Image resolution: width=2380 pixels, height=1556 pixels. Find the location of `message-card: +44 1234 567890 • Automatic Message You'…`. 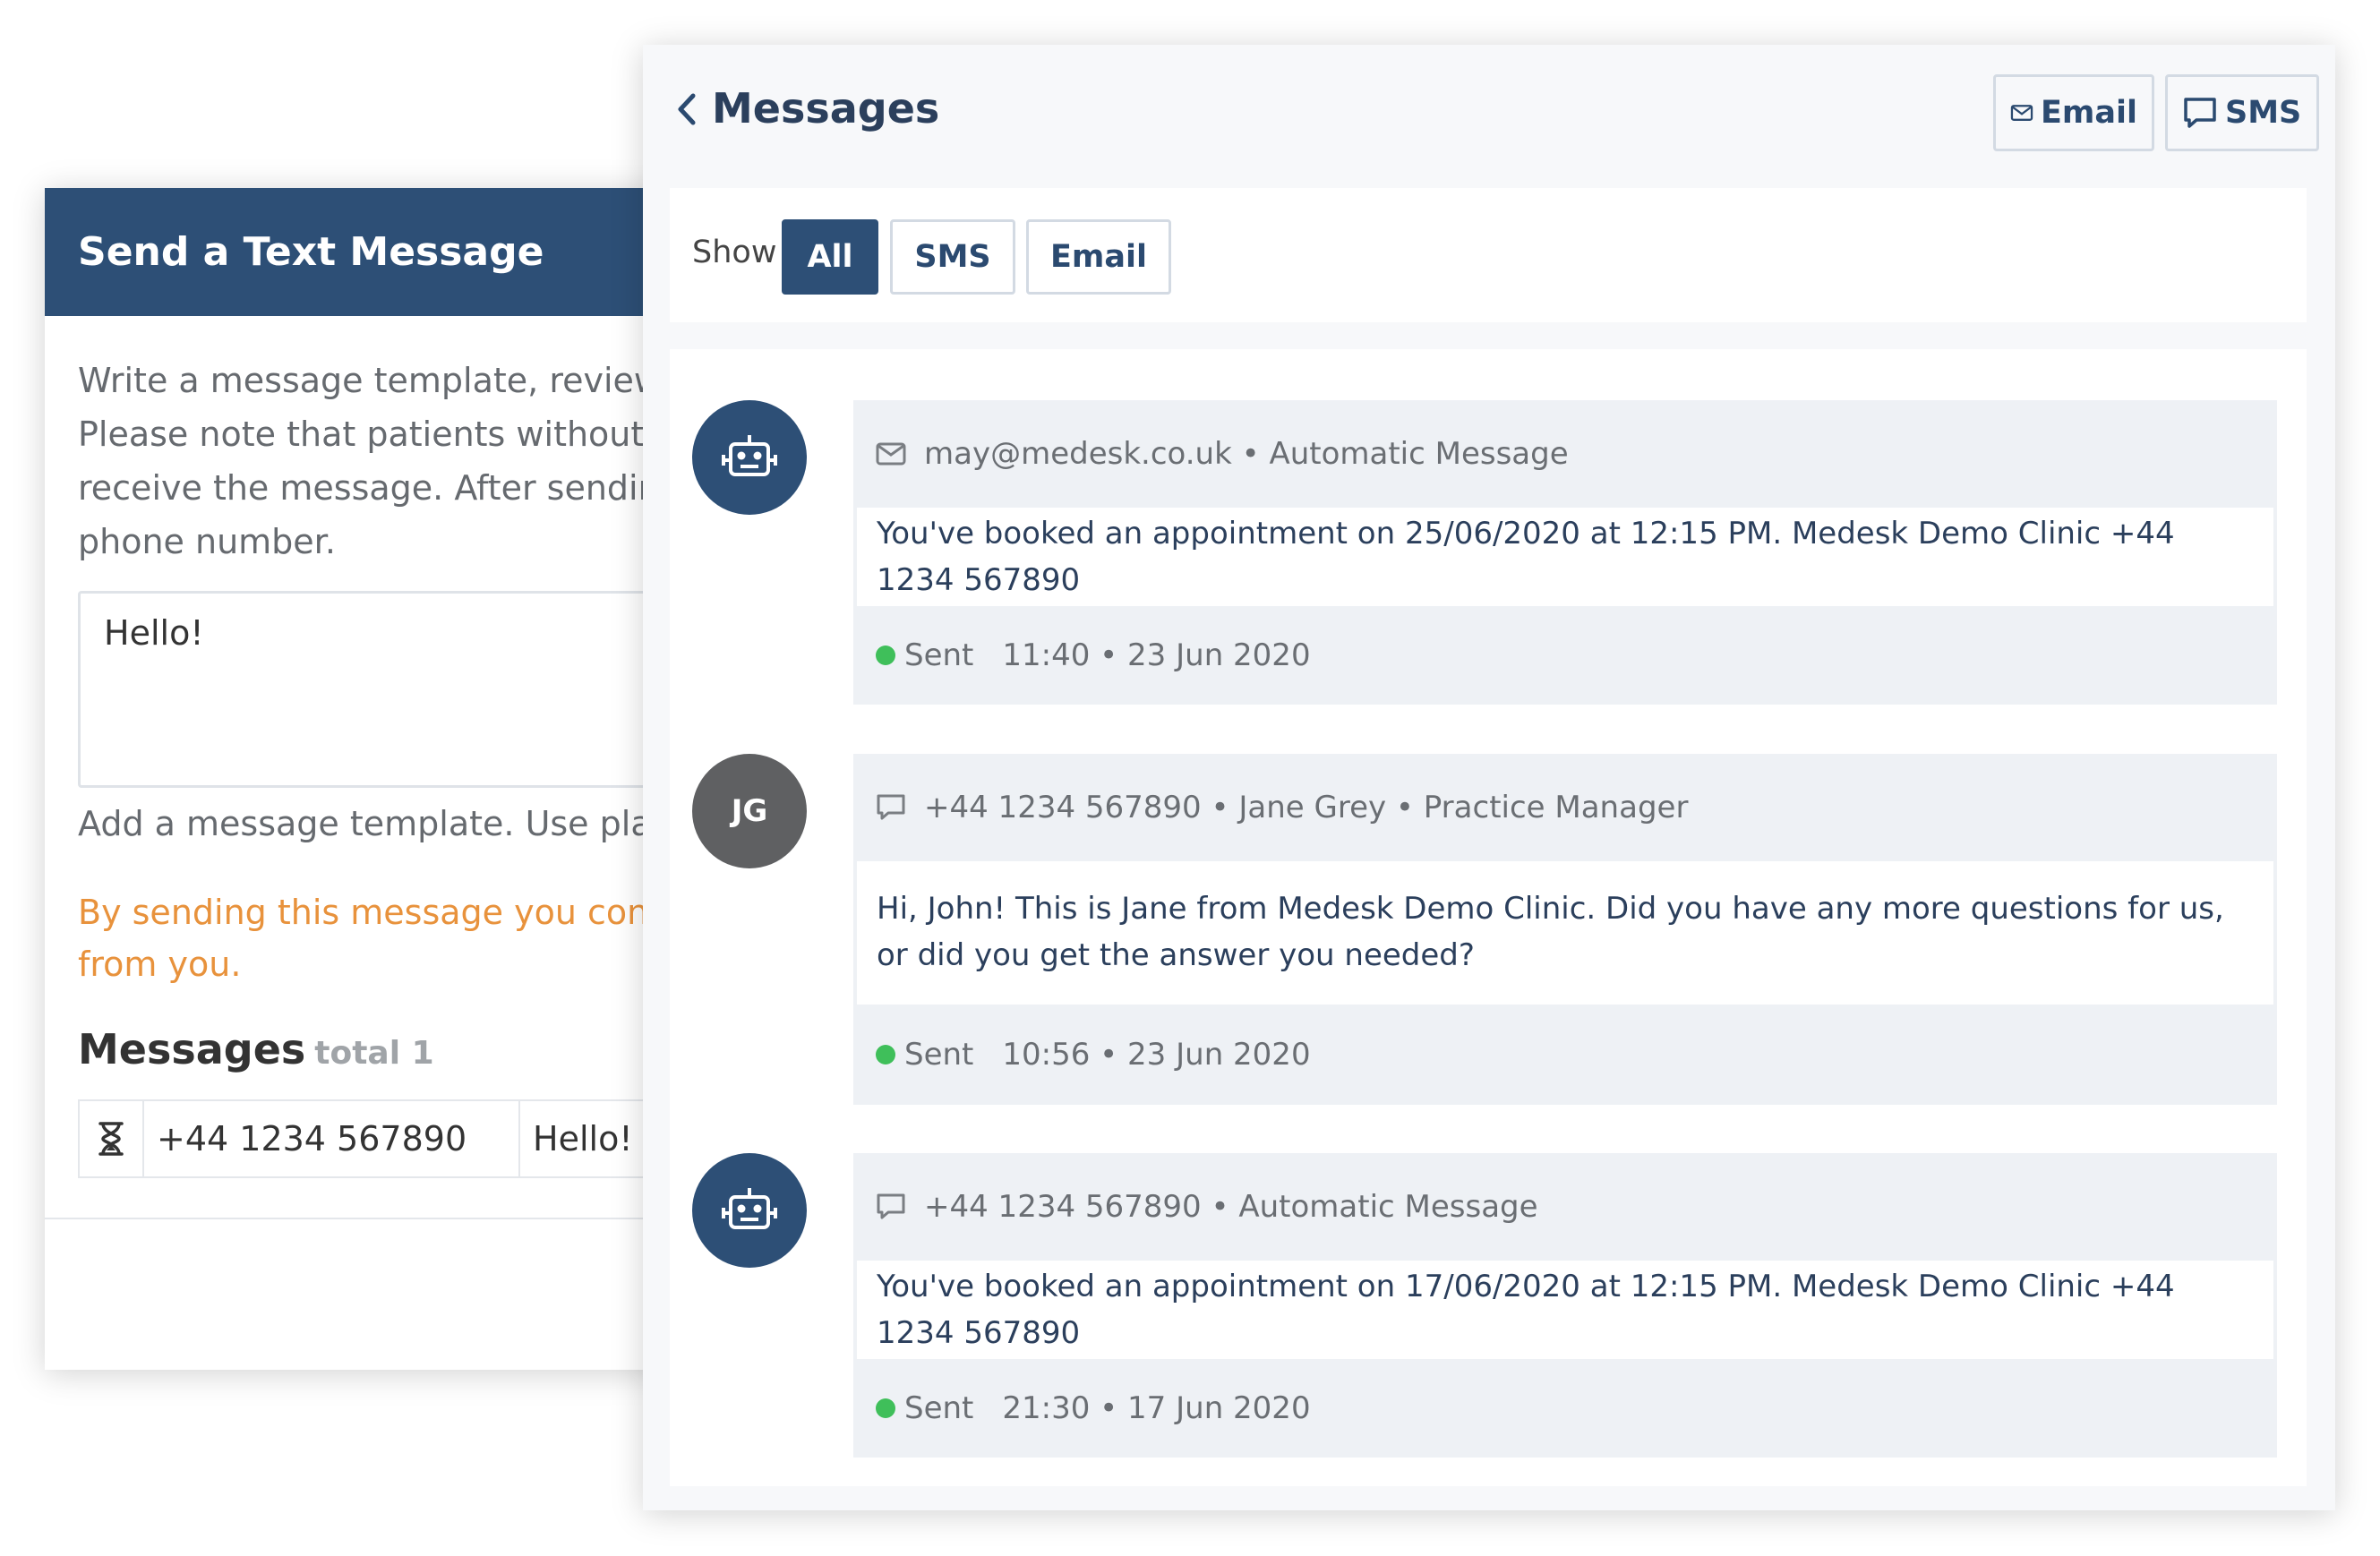

message-card: +44 1234 567890 • Automatic Message You'… is located at coordinates (1565, 1305).